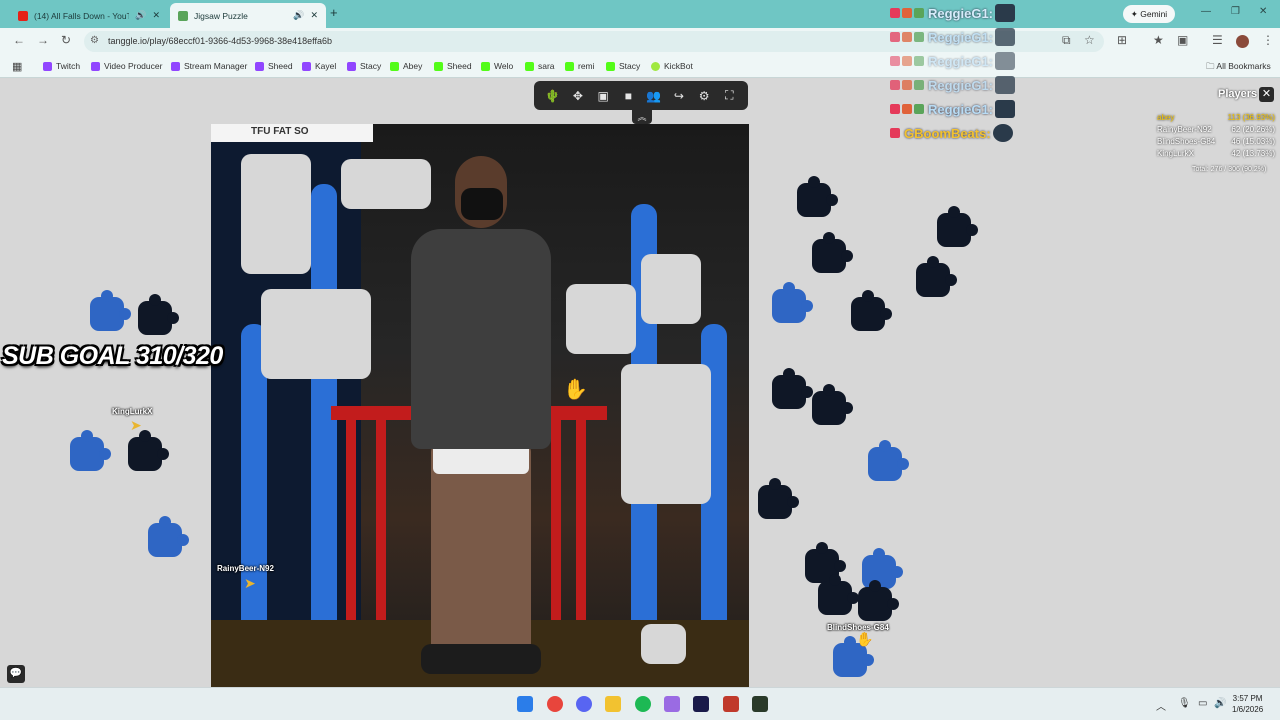 This screenshot has width=1280, height=720. Describe the element at coordinates (1220, 703) in the screenshot. I see `volume-icon: 🔊` at that location.